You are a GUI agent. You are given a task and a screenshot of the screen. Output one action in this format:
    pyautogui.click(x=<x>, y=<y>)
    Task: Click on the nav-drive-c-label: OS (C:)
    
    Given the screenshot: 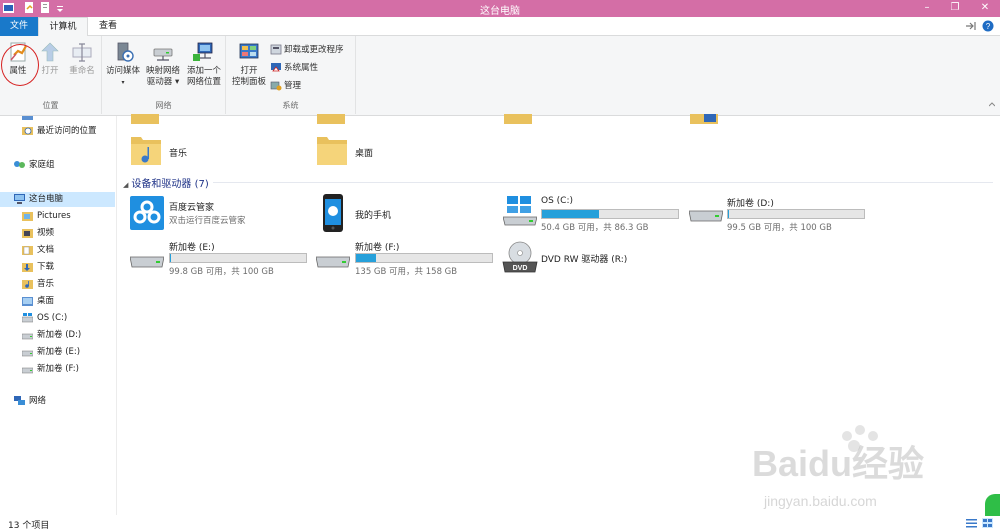 What is the action you would take?
    pyautogui.click(x=52, y=318)
    